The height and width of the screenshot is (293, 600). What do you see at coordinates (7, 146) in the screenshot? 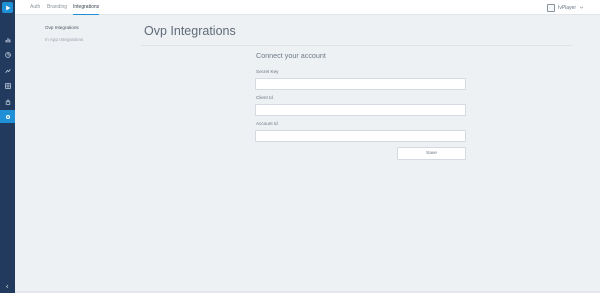
I see `sidebar-rail` at bounding box center [7, 146].